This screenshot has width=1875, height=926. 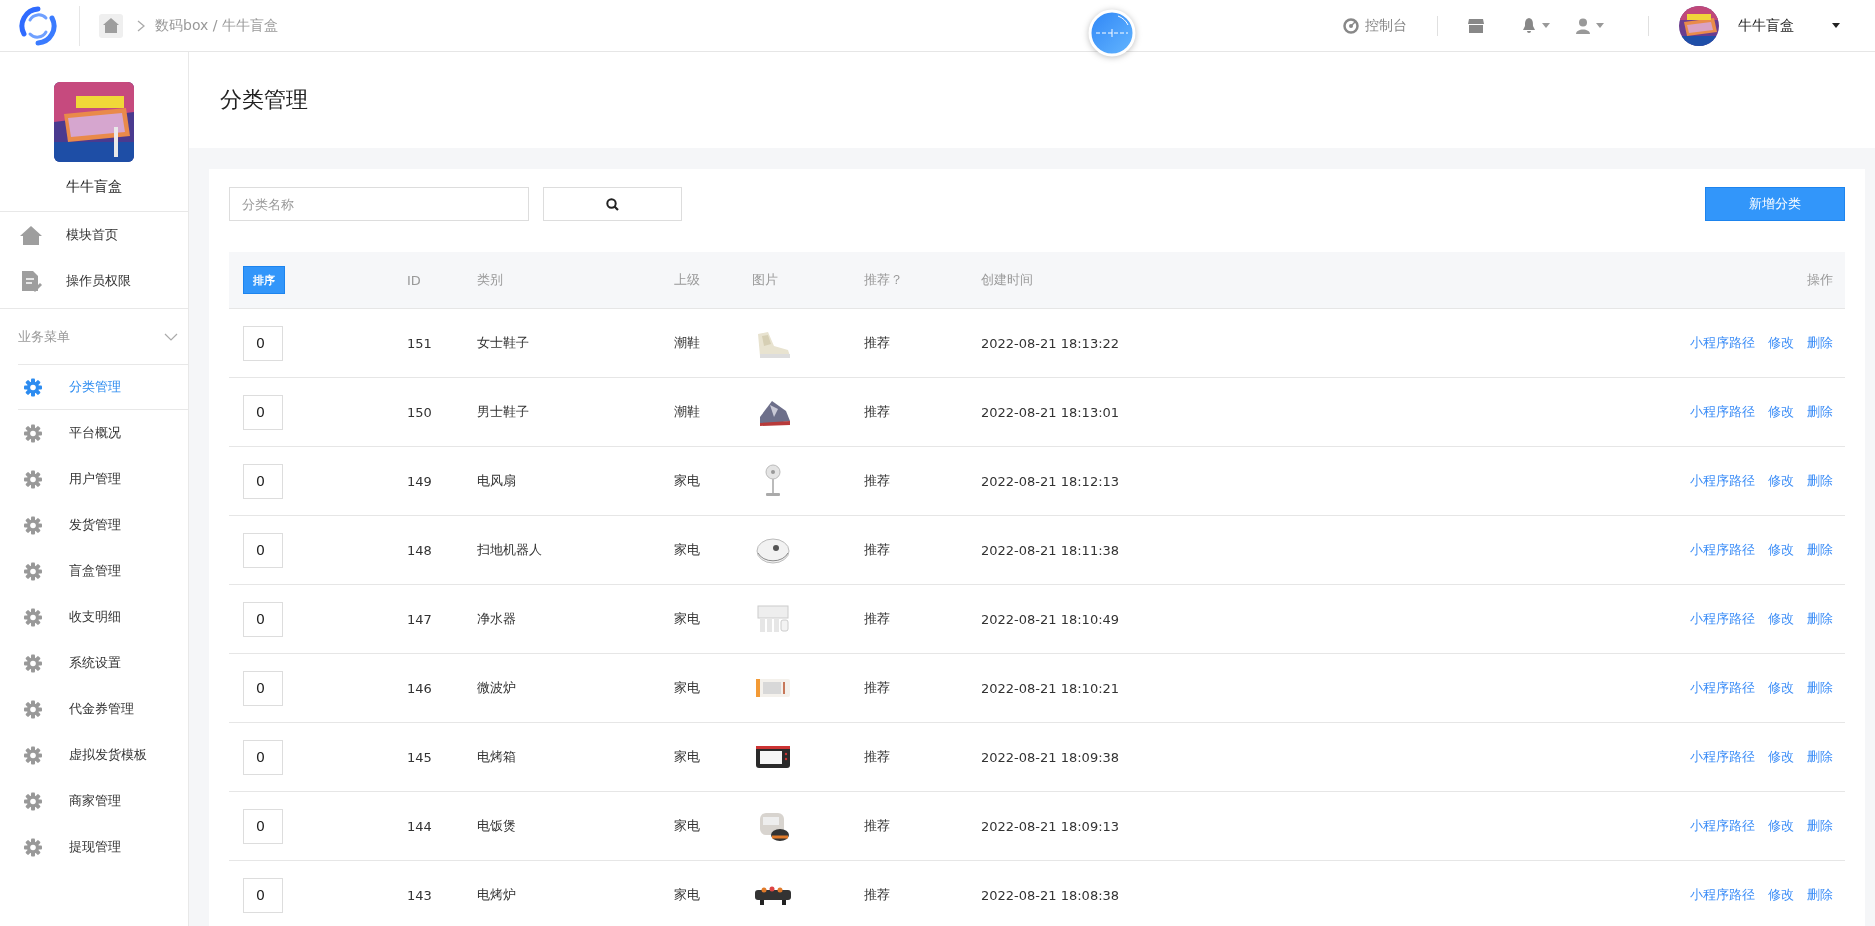 I want to click on table-cell: 148, so click(x=419, y=550).